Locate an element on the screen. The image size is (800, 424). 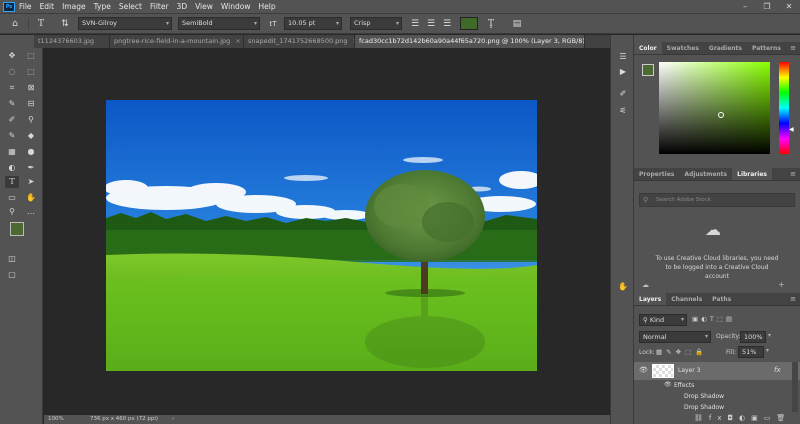
layer-filter-select: ⚲ Kind ▾ is located at coordinates (663, 320).